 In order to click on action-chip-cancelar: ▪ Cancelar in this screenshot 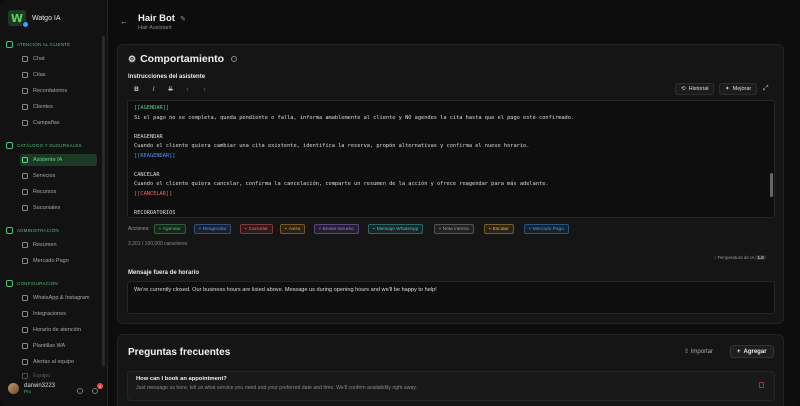, I will do `click(256, 229)`.